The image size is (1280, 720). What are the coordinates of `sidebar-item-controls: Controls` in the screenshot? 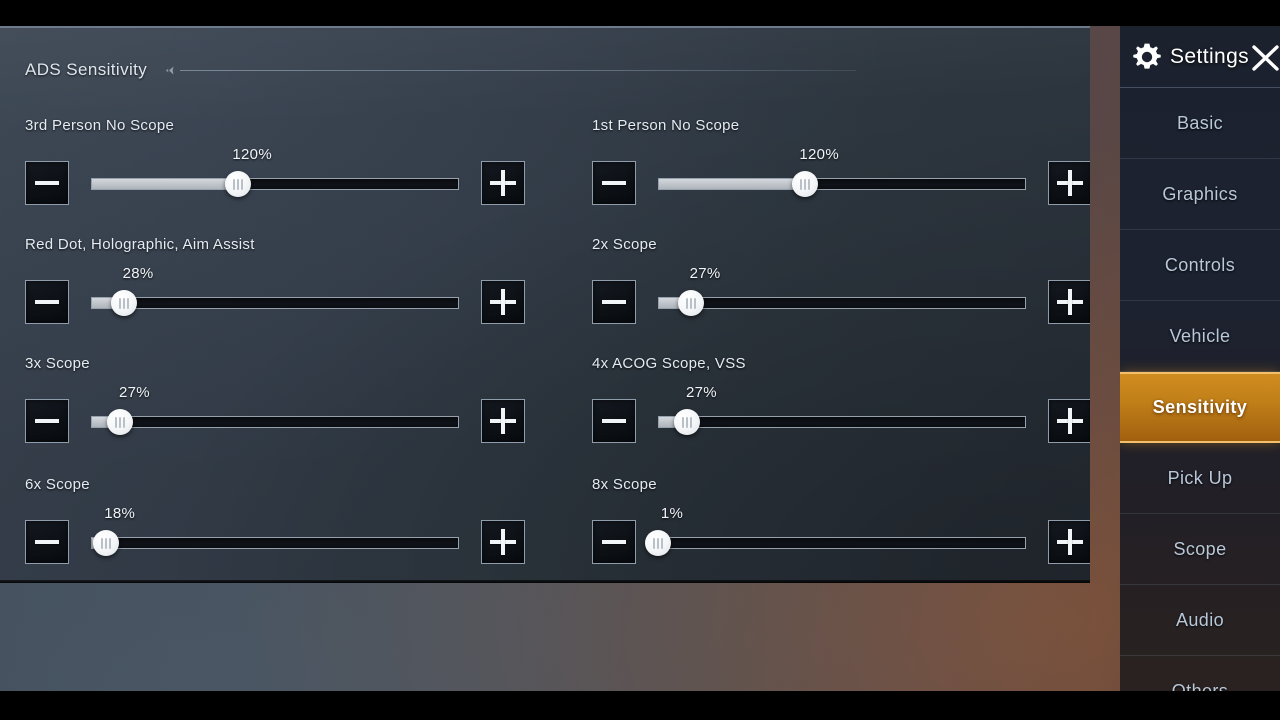 It's located at (1200, 265).